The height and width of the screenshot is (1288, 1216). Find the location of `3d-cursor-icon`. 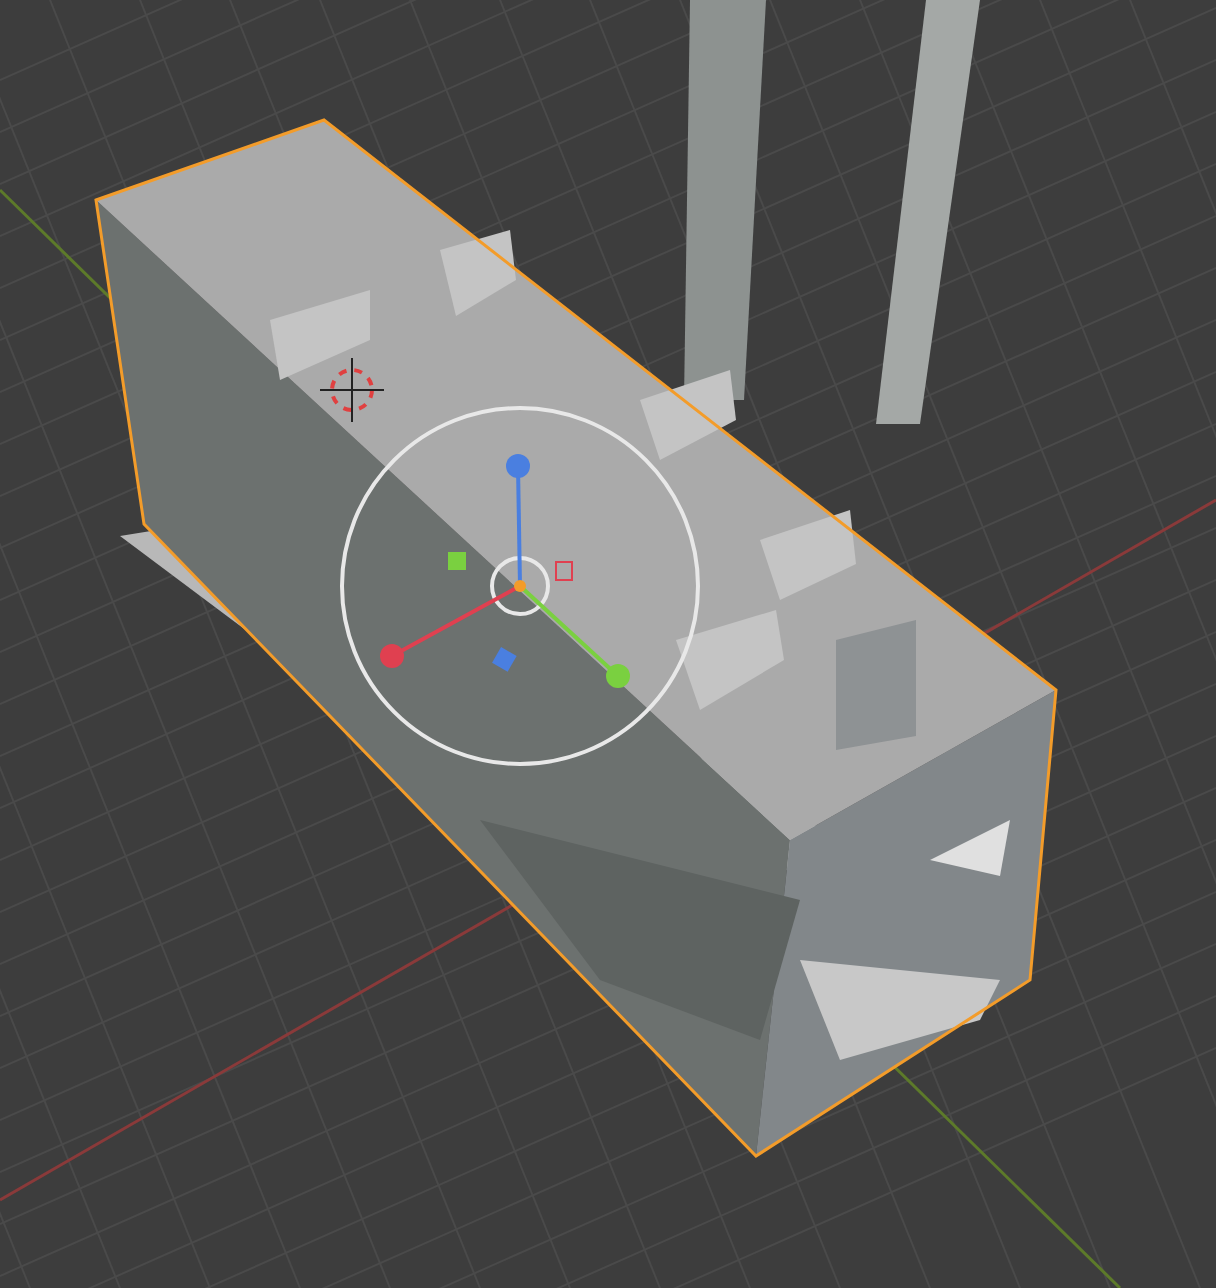

3d-cursor-icon is located at coordinates (352, 390).